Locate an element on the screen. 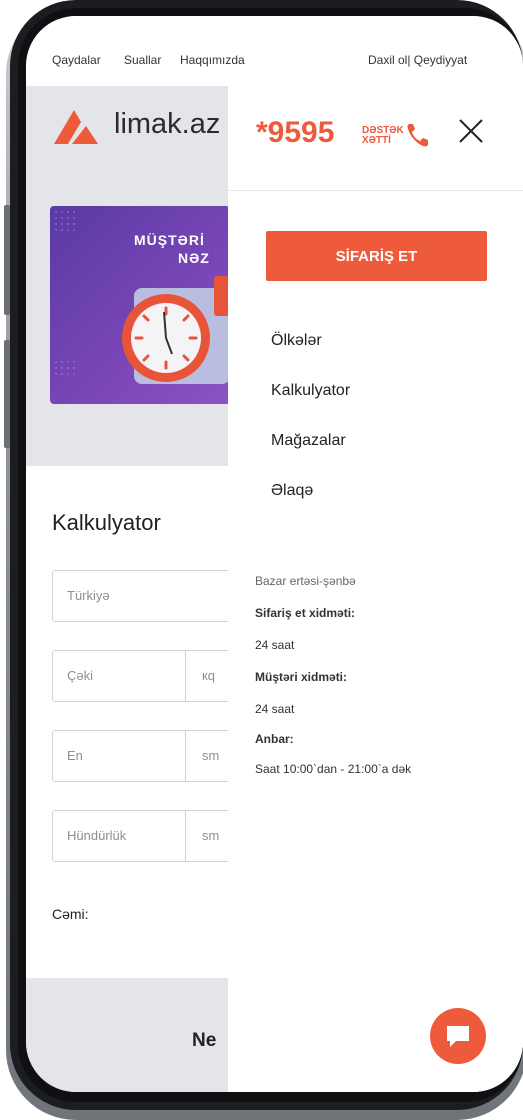  top-links-bar is located at coordinates (274, 51).